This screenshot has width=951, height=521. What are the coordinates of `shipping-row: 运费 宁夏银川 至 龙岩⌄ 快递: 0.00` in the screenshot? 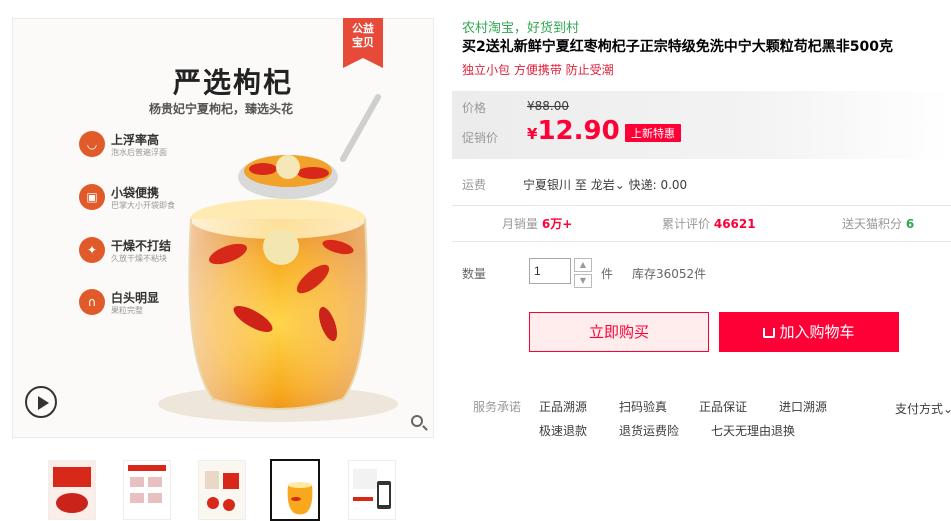 It's located at (701, 184).